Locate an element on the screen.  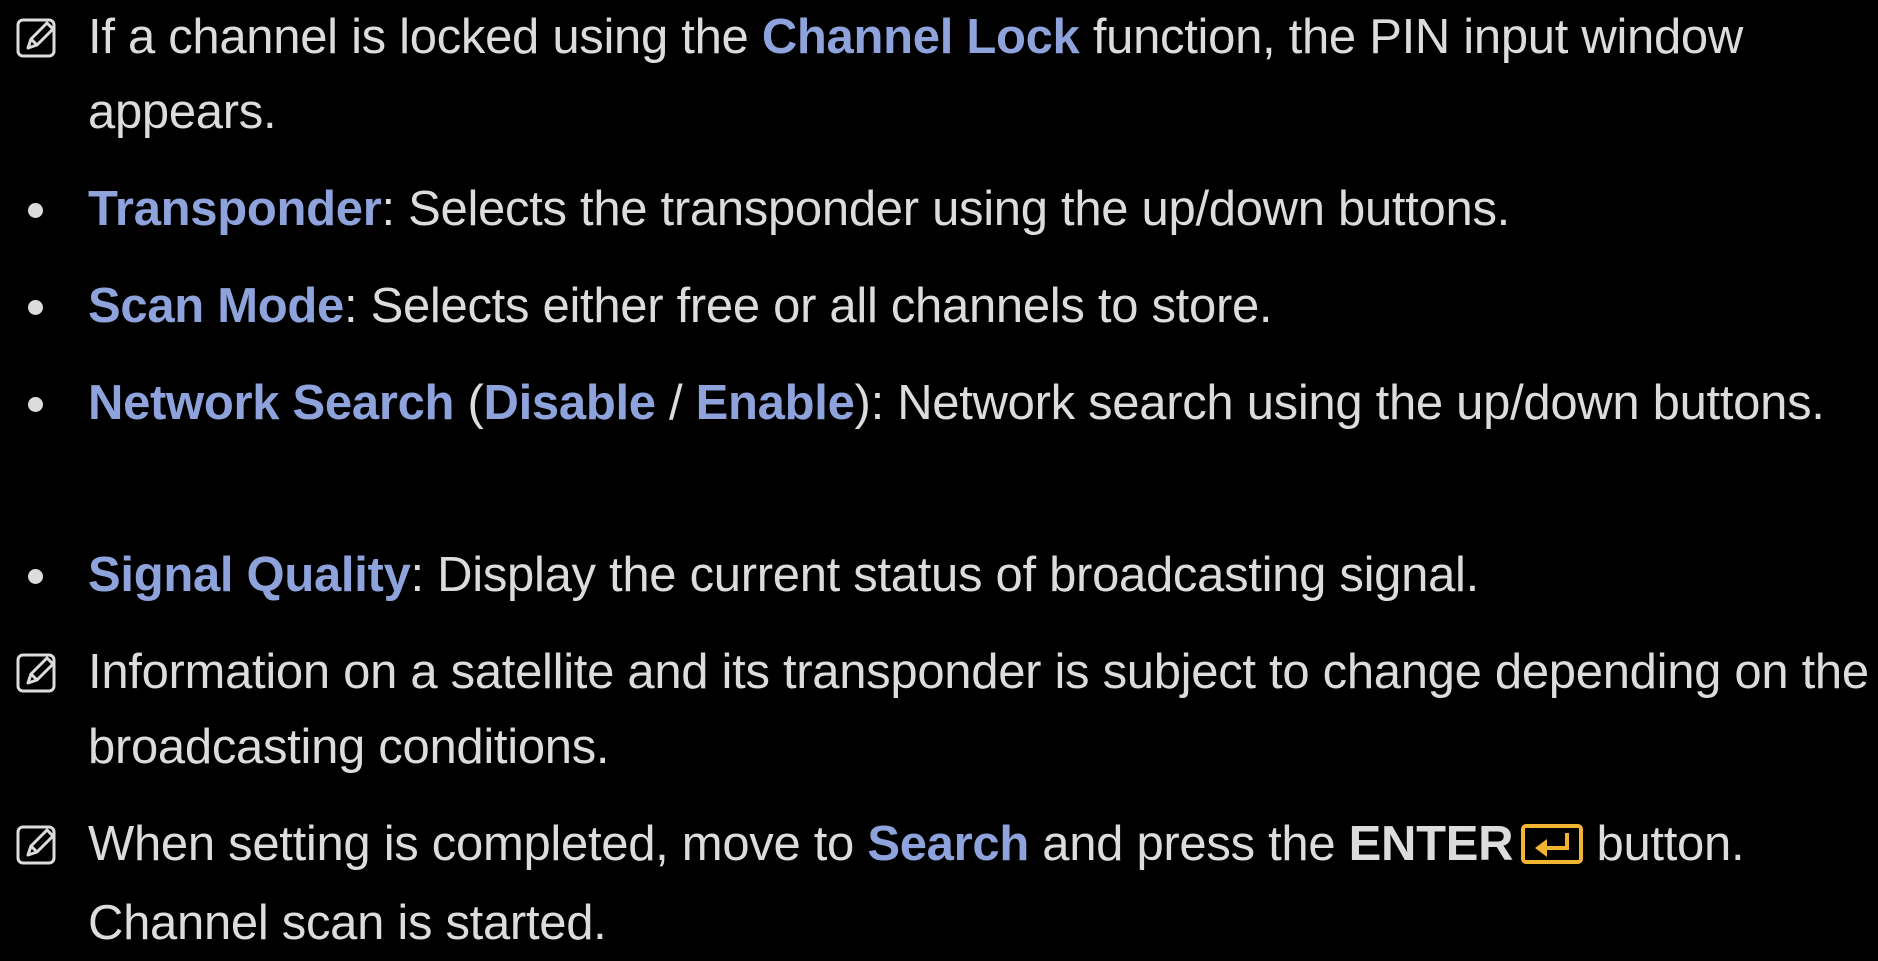
network-search-term: Network Search is located at coordinates (271, 403).